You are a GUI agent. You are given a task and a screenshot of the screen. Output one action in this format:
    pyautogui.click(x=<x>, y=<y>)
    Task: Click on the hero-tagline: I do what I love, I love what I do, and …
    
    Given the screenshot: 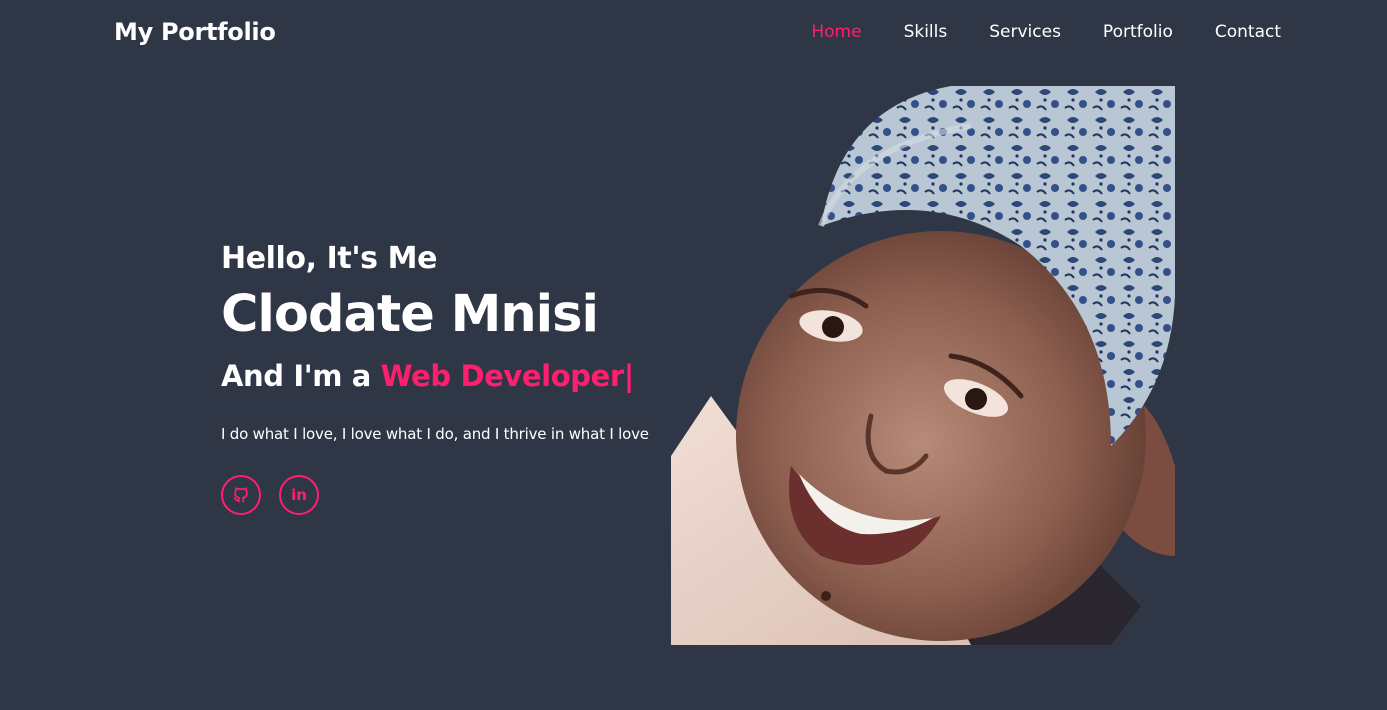 What is the action you would take?
    pyautogui.click(x=435, y=434)
    